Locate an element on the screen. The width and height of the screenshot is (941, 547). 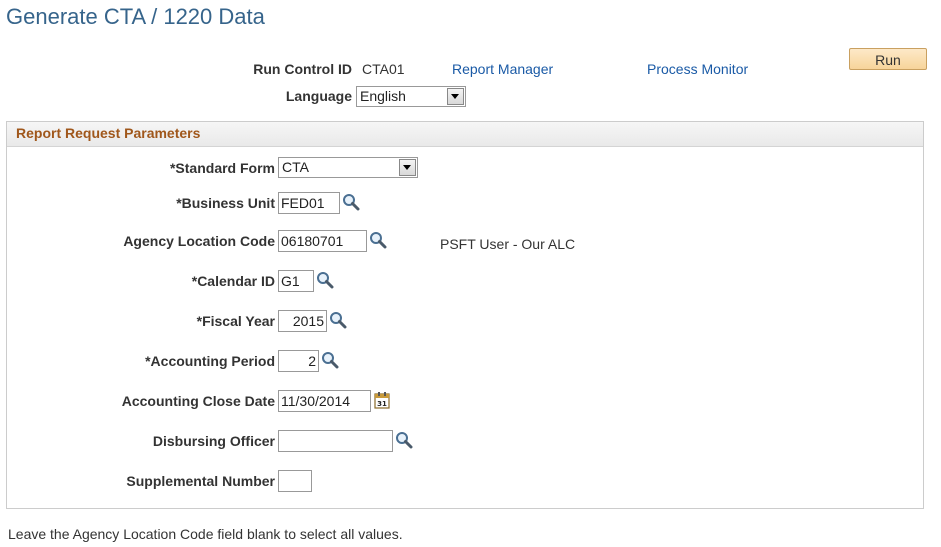
standard-form-value: CTA is located at coordinates (295, 167).